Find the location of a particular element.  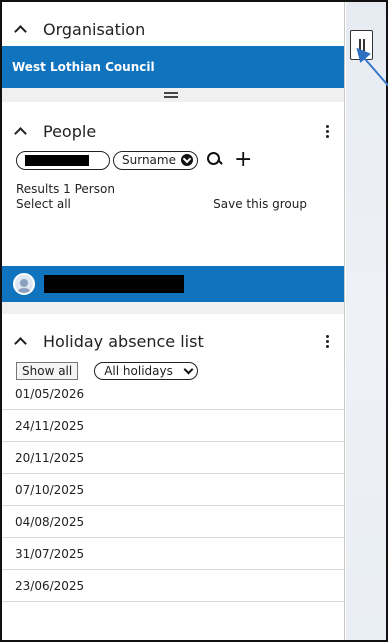

person-row-selected is located at coordinates (173, 284).